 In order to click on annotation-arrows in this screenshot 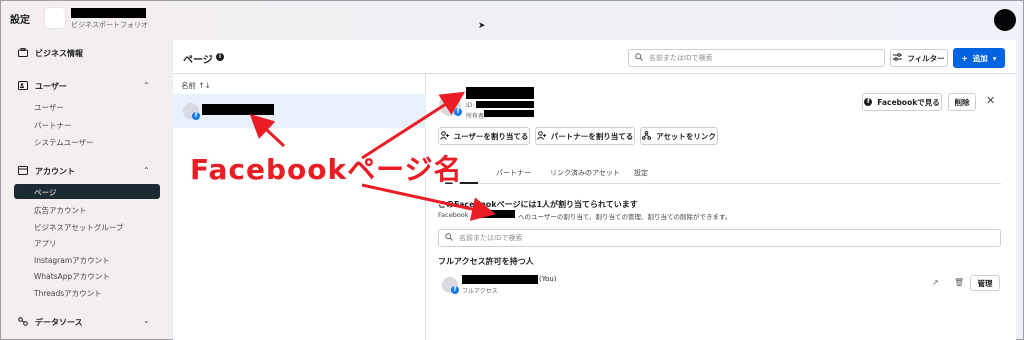, I will do `click(372, 156)`.